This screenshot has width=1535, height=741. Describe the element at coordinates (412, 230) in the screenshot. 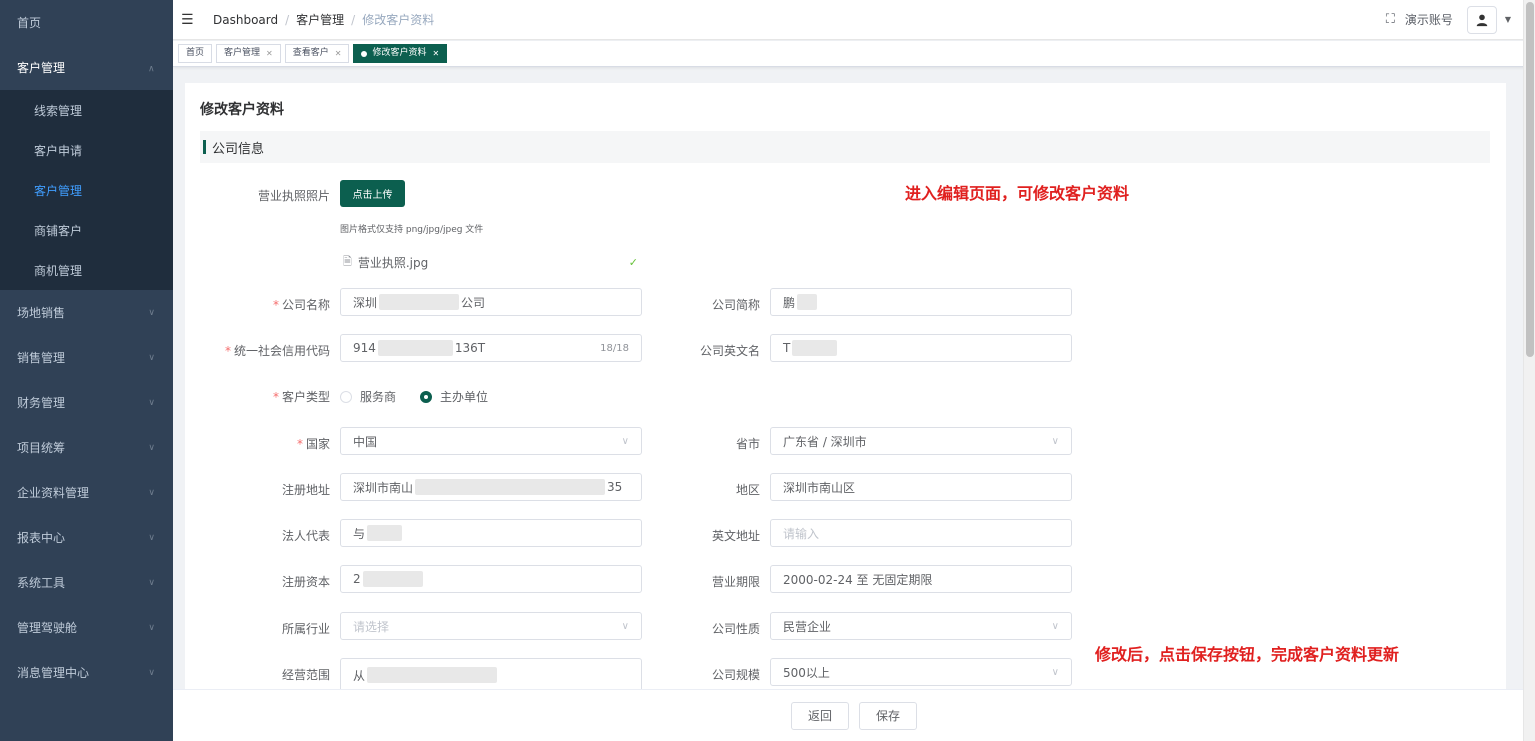

I see `upload-tip: 图片格式仅支持 png/jpg/jpeg 文件` at that location.